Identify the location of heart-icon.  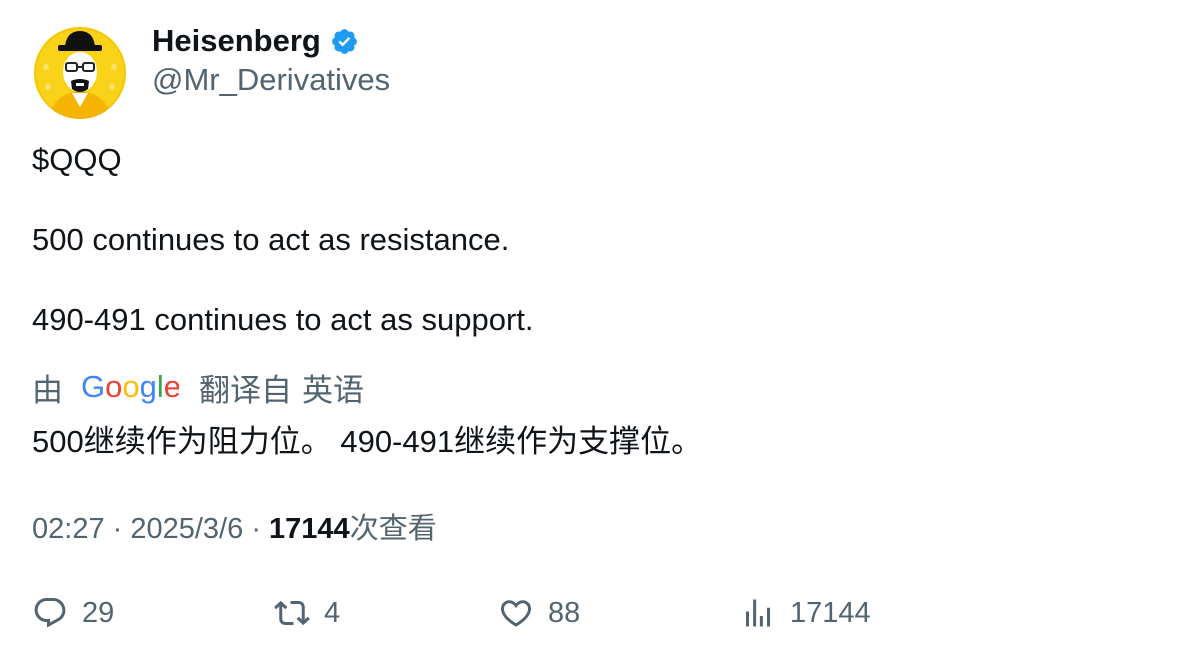
(516, 613).